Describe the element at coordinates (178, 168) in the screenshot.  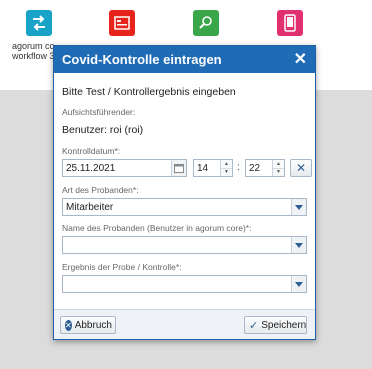
I see `calendar-icon` at that location.